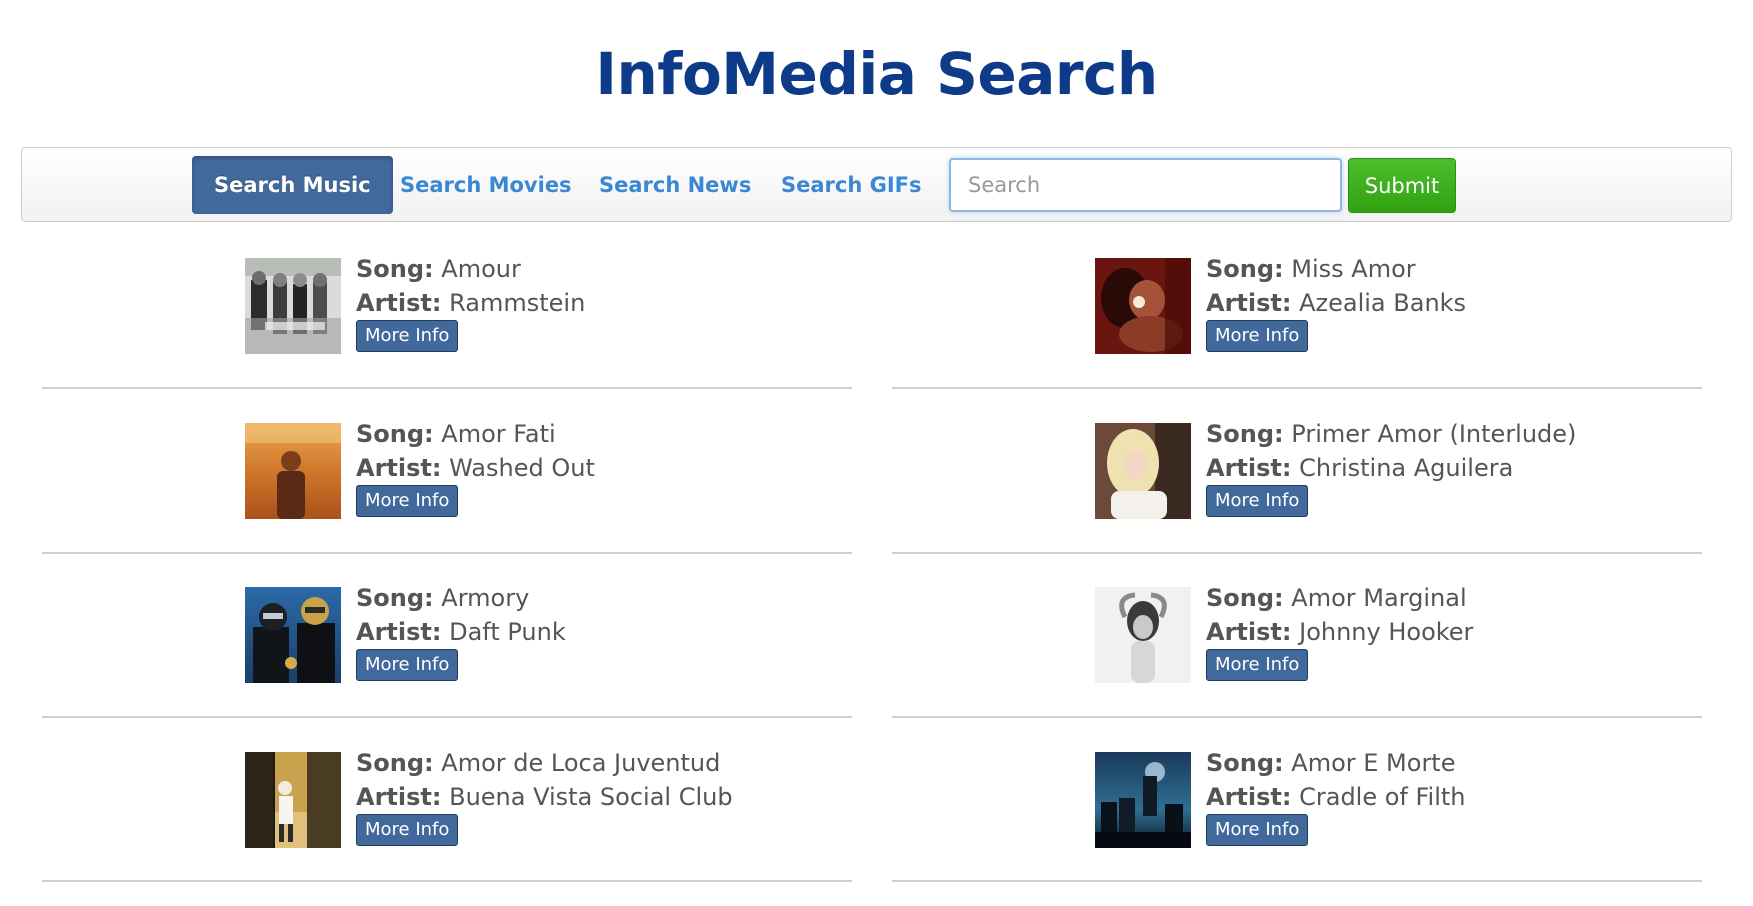 Image resolution: width=1753 pixels, height=906 pixels. I want to click on artist-name: Rammstein, so click(517, 303).